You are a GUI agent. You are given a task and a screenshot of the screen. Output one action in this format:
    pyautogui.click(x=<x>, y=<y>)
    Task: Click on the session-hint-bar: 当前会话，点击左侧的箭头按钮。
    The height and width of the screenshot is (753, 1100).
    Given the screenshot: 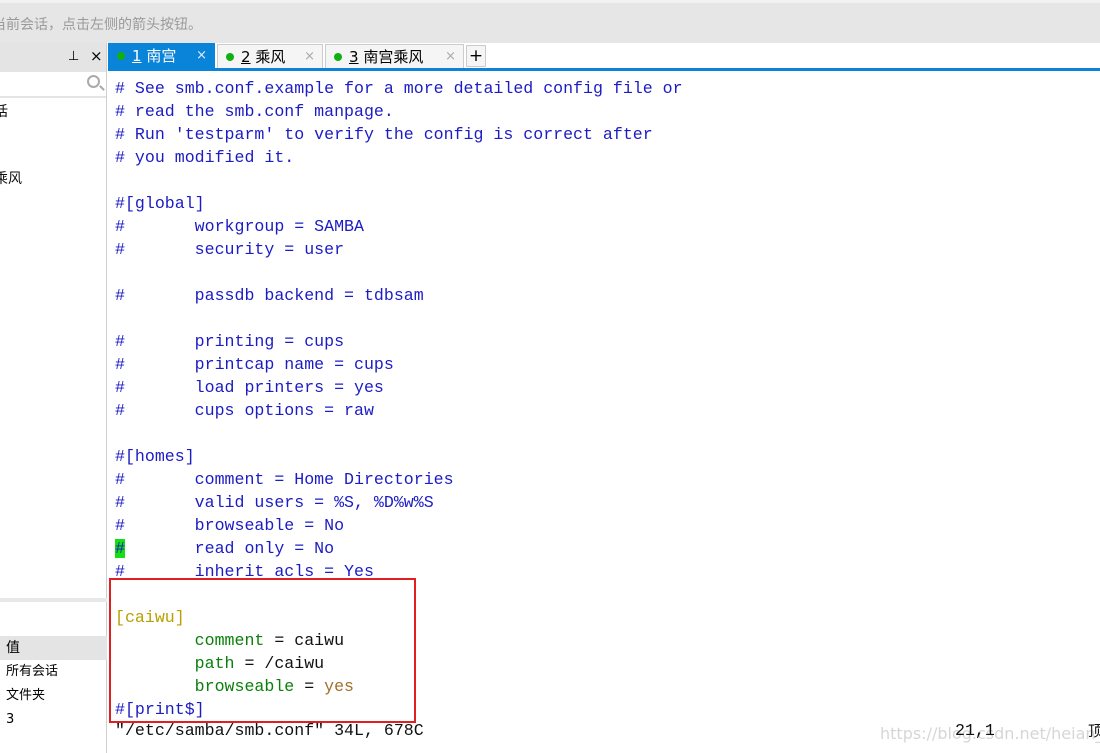 What is the action you would take?
    pyautogui.click(x=550, y=21)
    